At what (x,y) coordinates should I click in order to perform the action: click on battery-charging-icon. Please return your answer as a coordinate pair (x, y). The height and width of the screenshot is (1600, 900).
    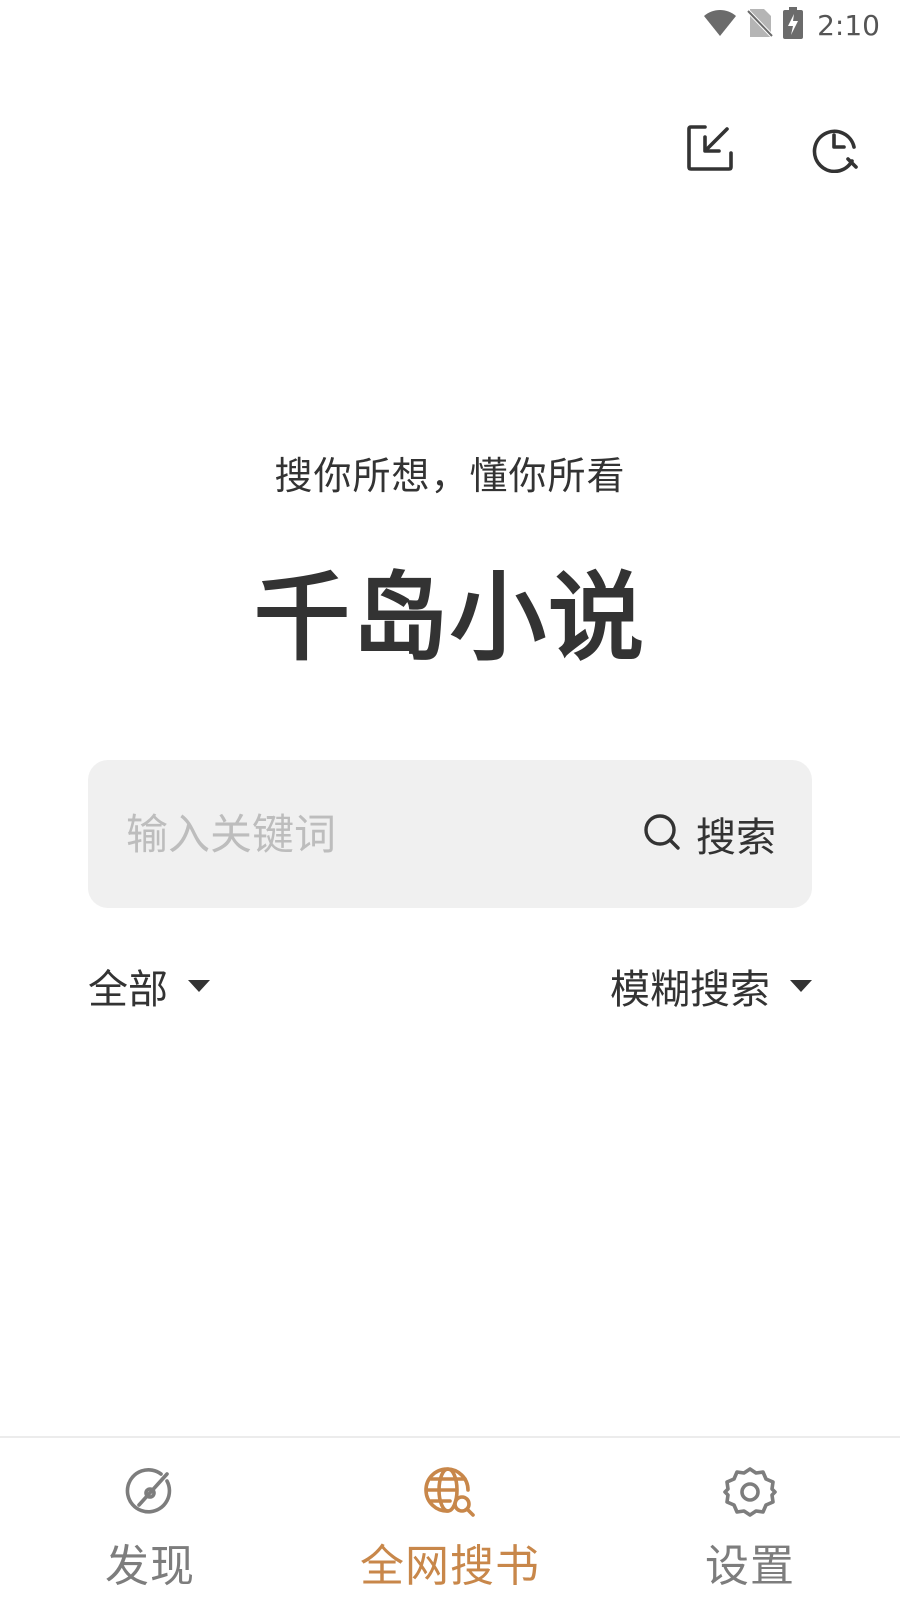
    Looking at the image, I should click on (793, 25).